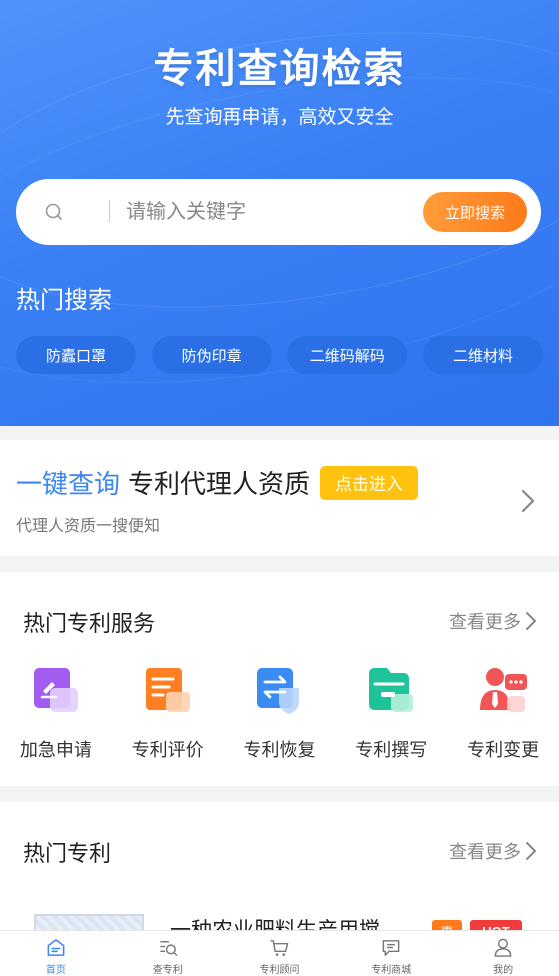  I want to click on tab-patent-advisor: 专利顾问, so click(280, 953).